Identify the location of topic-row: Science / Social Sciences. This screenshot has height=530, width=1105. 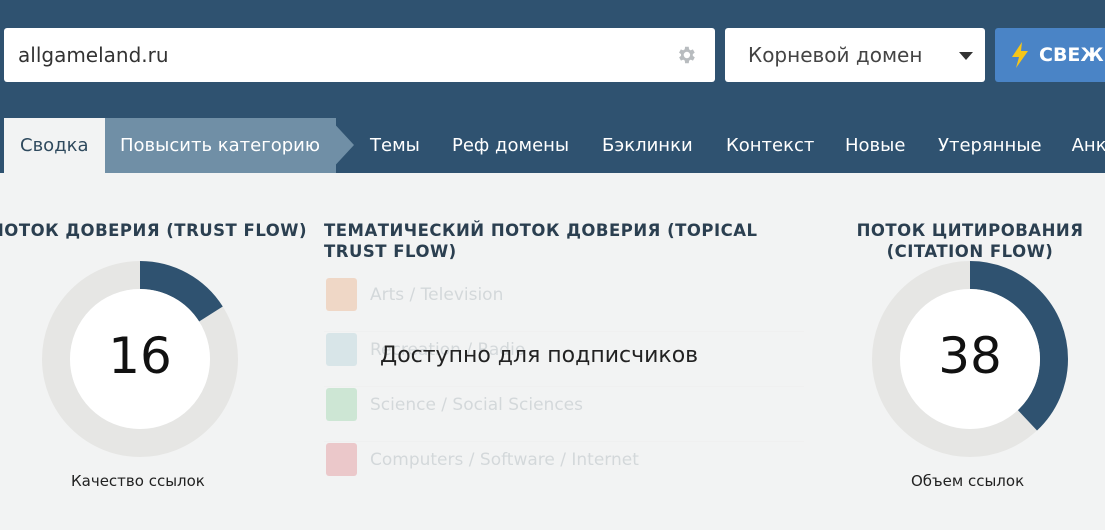
(564, 414).